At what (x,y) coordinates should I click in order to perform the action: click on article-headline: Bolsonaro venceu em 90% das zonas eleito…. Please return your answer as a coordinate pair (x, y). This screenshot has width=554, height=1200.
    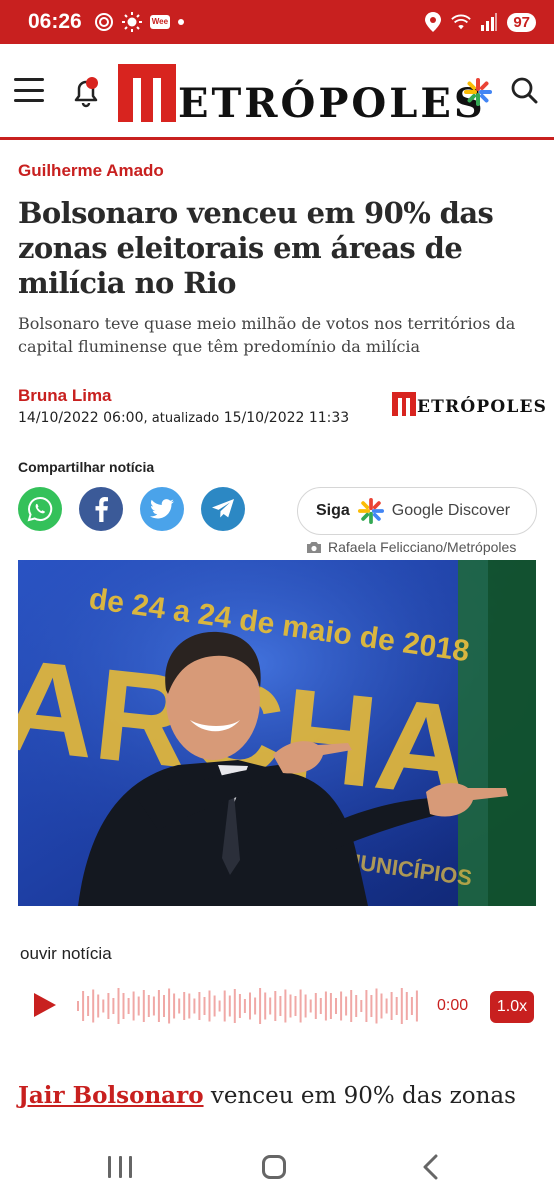
    Looking at the image, I should click on (256, 248).